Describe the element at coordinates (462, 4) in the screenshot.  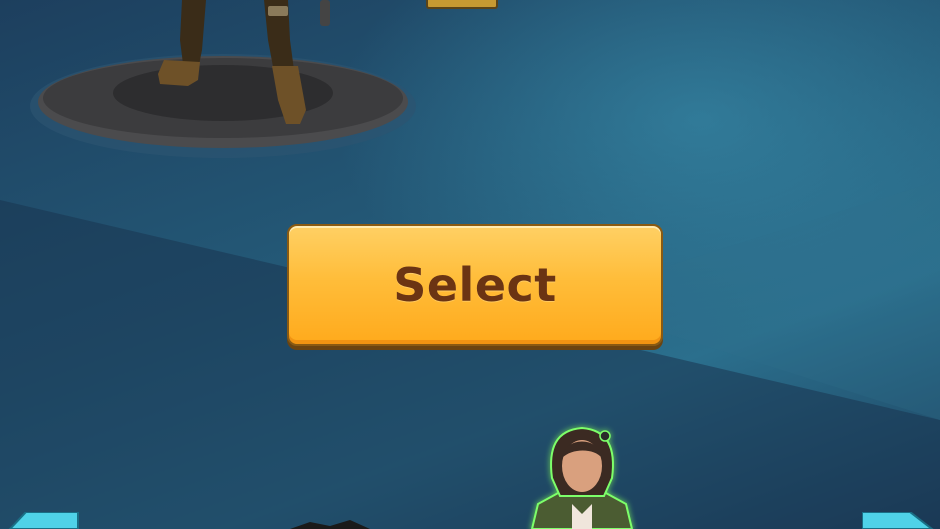
I see `top-badge` at that location.